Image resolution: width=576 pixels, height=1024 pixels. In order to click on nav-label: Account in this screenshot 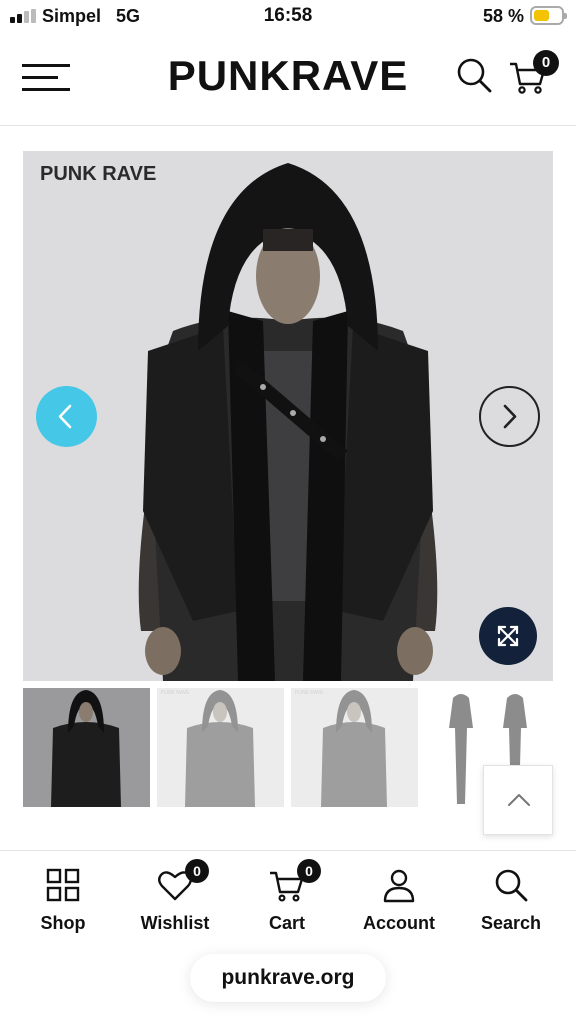, I will do `click(399, 923)`.